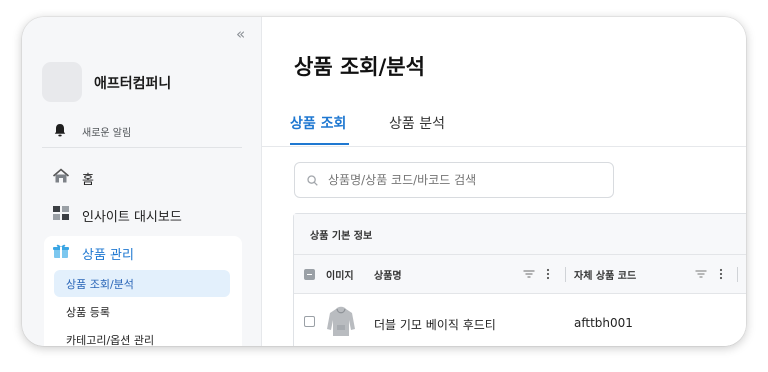 The image size is (768, 372). What do you see at coordinates (61, 178) in the screenshot?
I see `home-icon` at bounding box center [61, 178].